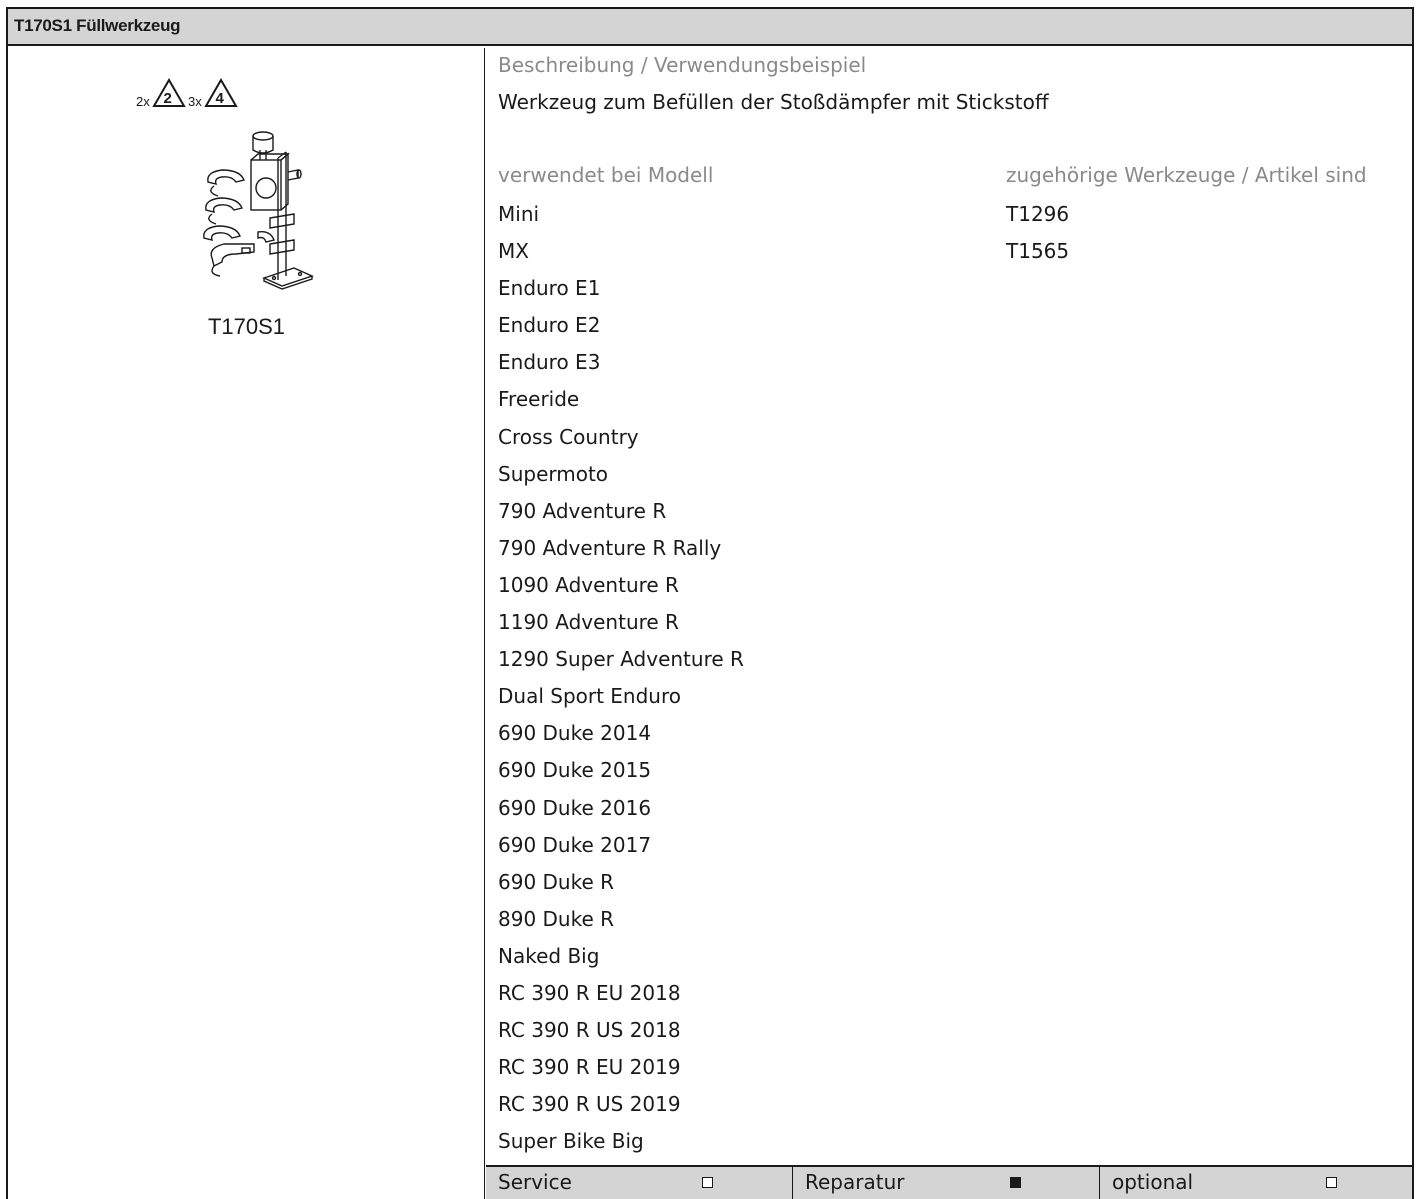 Image resolution: width=1419 pixels, height=1199 pixels. Describe the element at coordinates (575, 807) in the screenshot. I see `list-item: 690 Duke 2016` at that location.